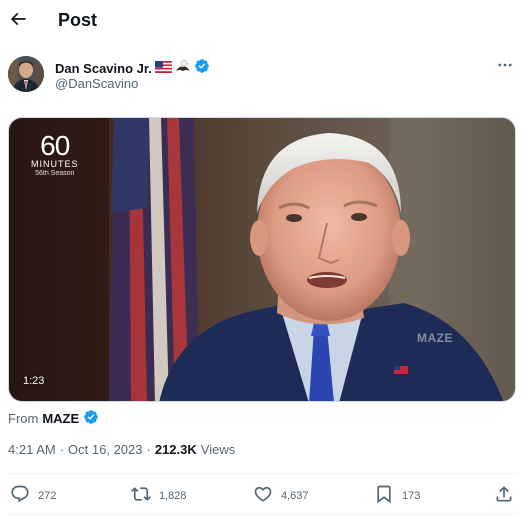  I want to click on bookmark-count: 173, so click(411, 495).